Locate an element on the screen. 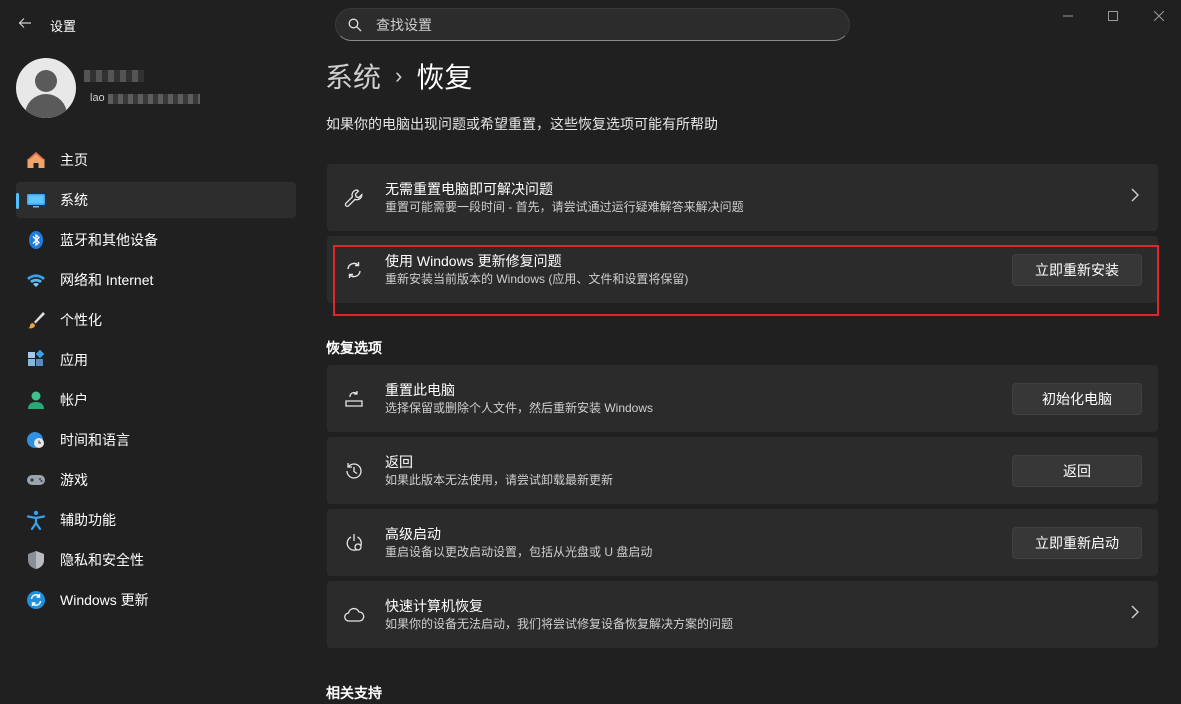 This screenshot has width=1181, height=704. sidebar-item-label: 游戏 is located at coordinates (74, 480).